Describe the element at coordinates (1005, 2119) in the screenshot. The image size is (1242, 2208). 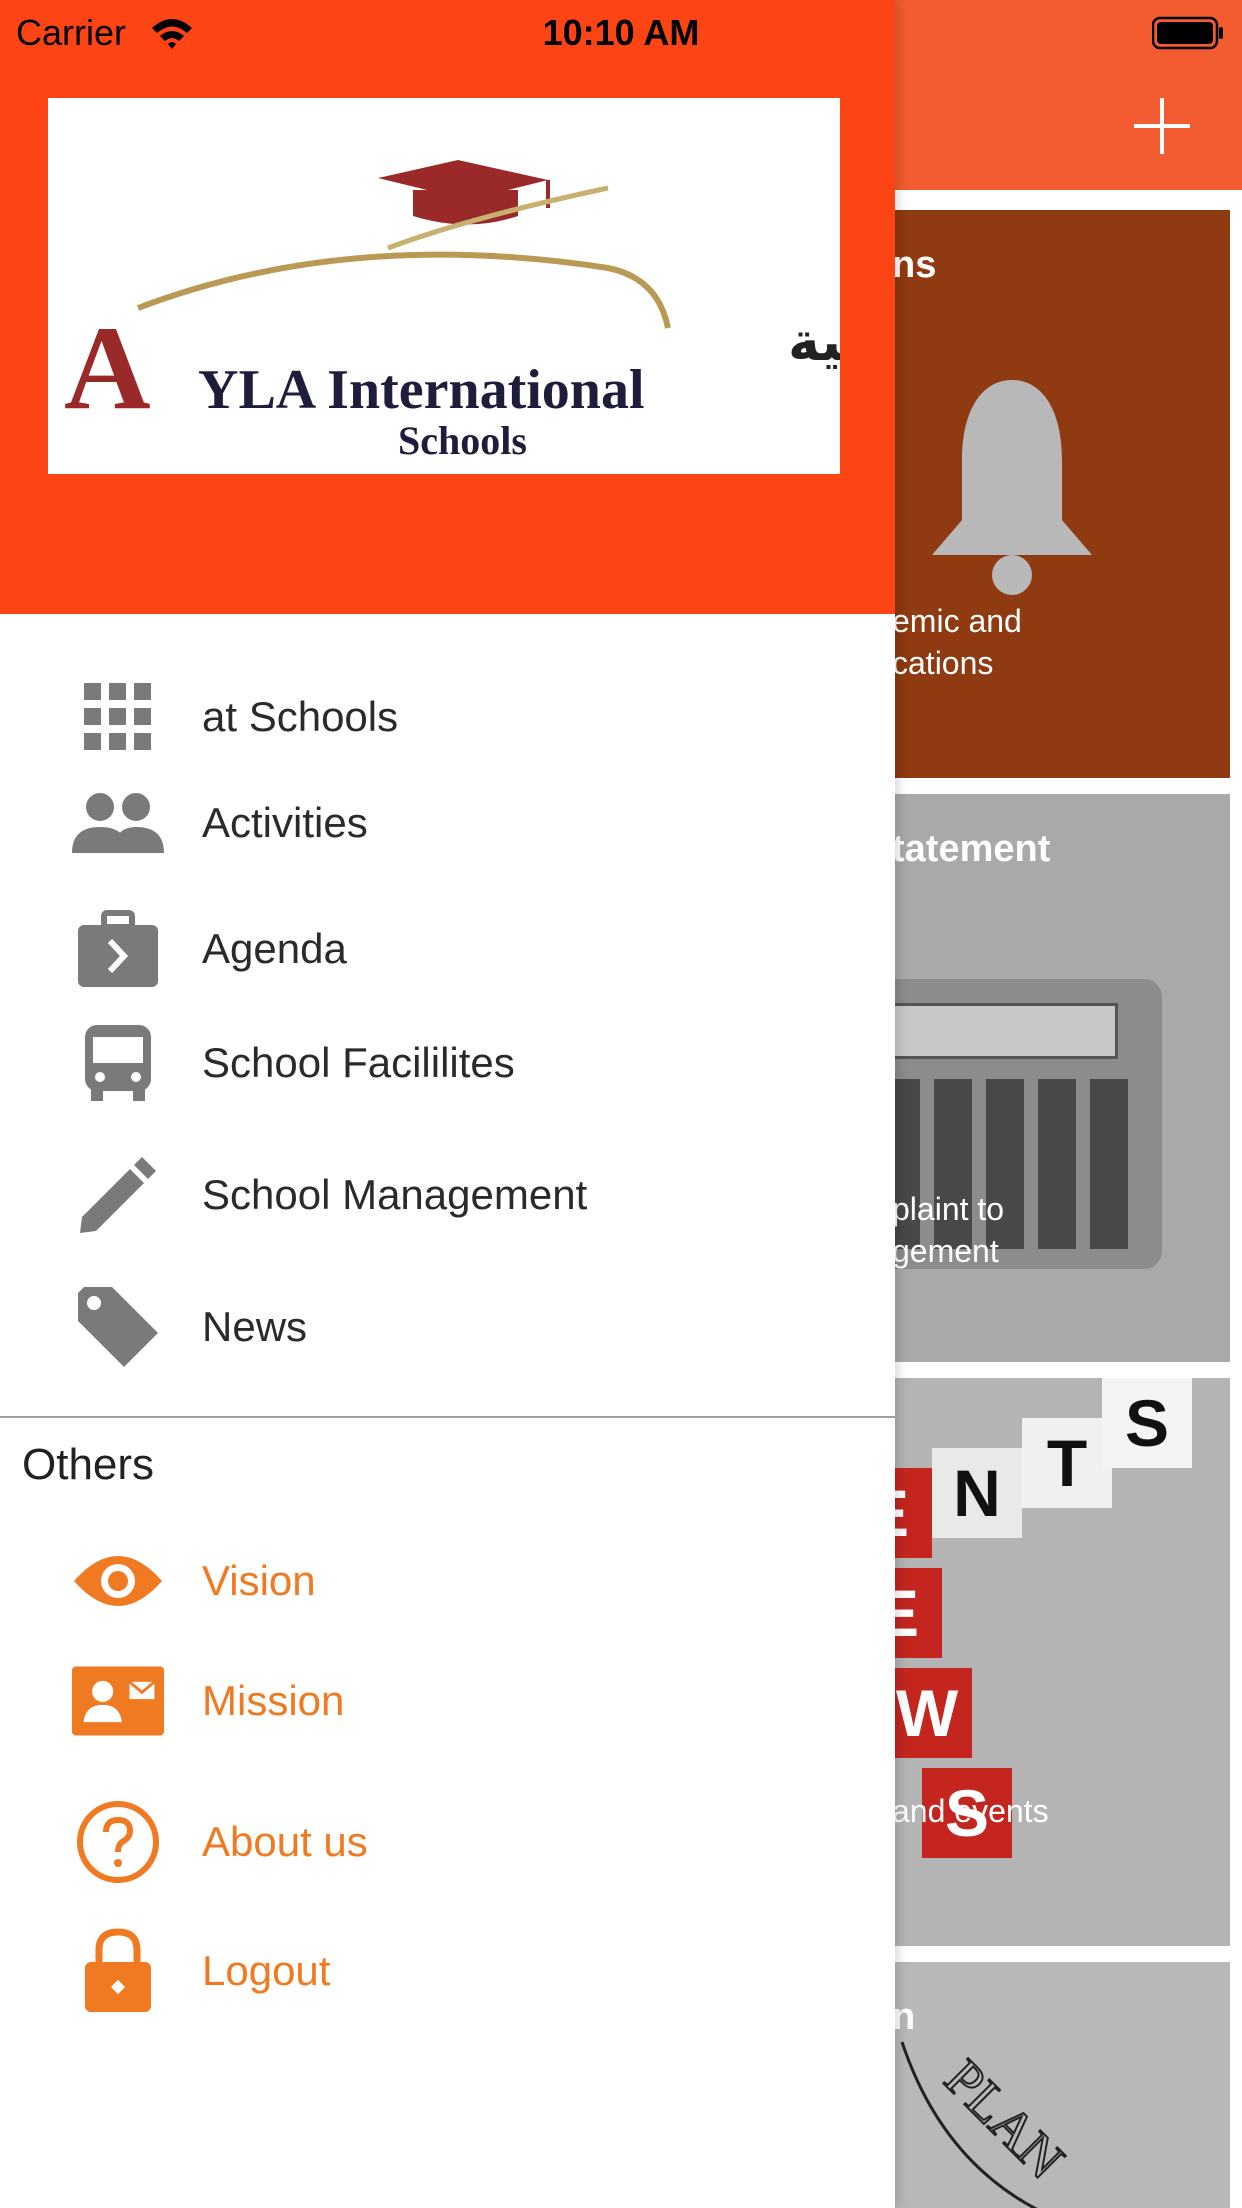
I see `plan-text: PLAN` at that location.